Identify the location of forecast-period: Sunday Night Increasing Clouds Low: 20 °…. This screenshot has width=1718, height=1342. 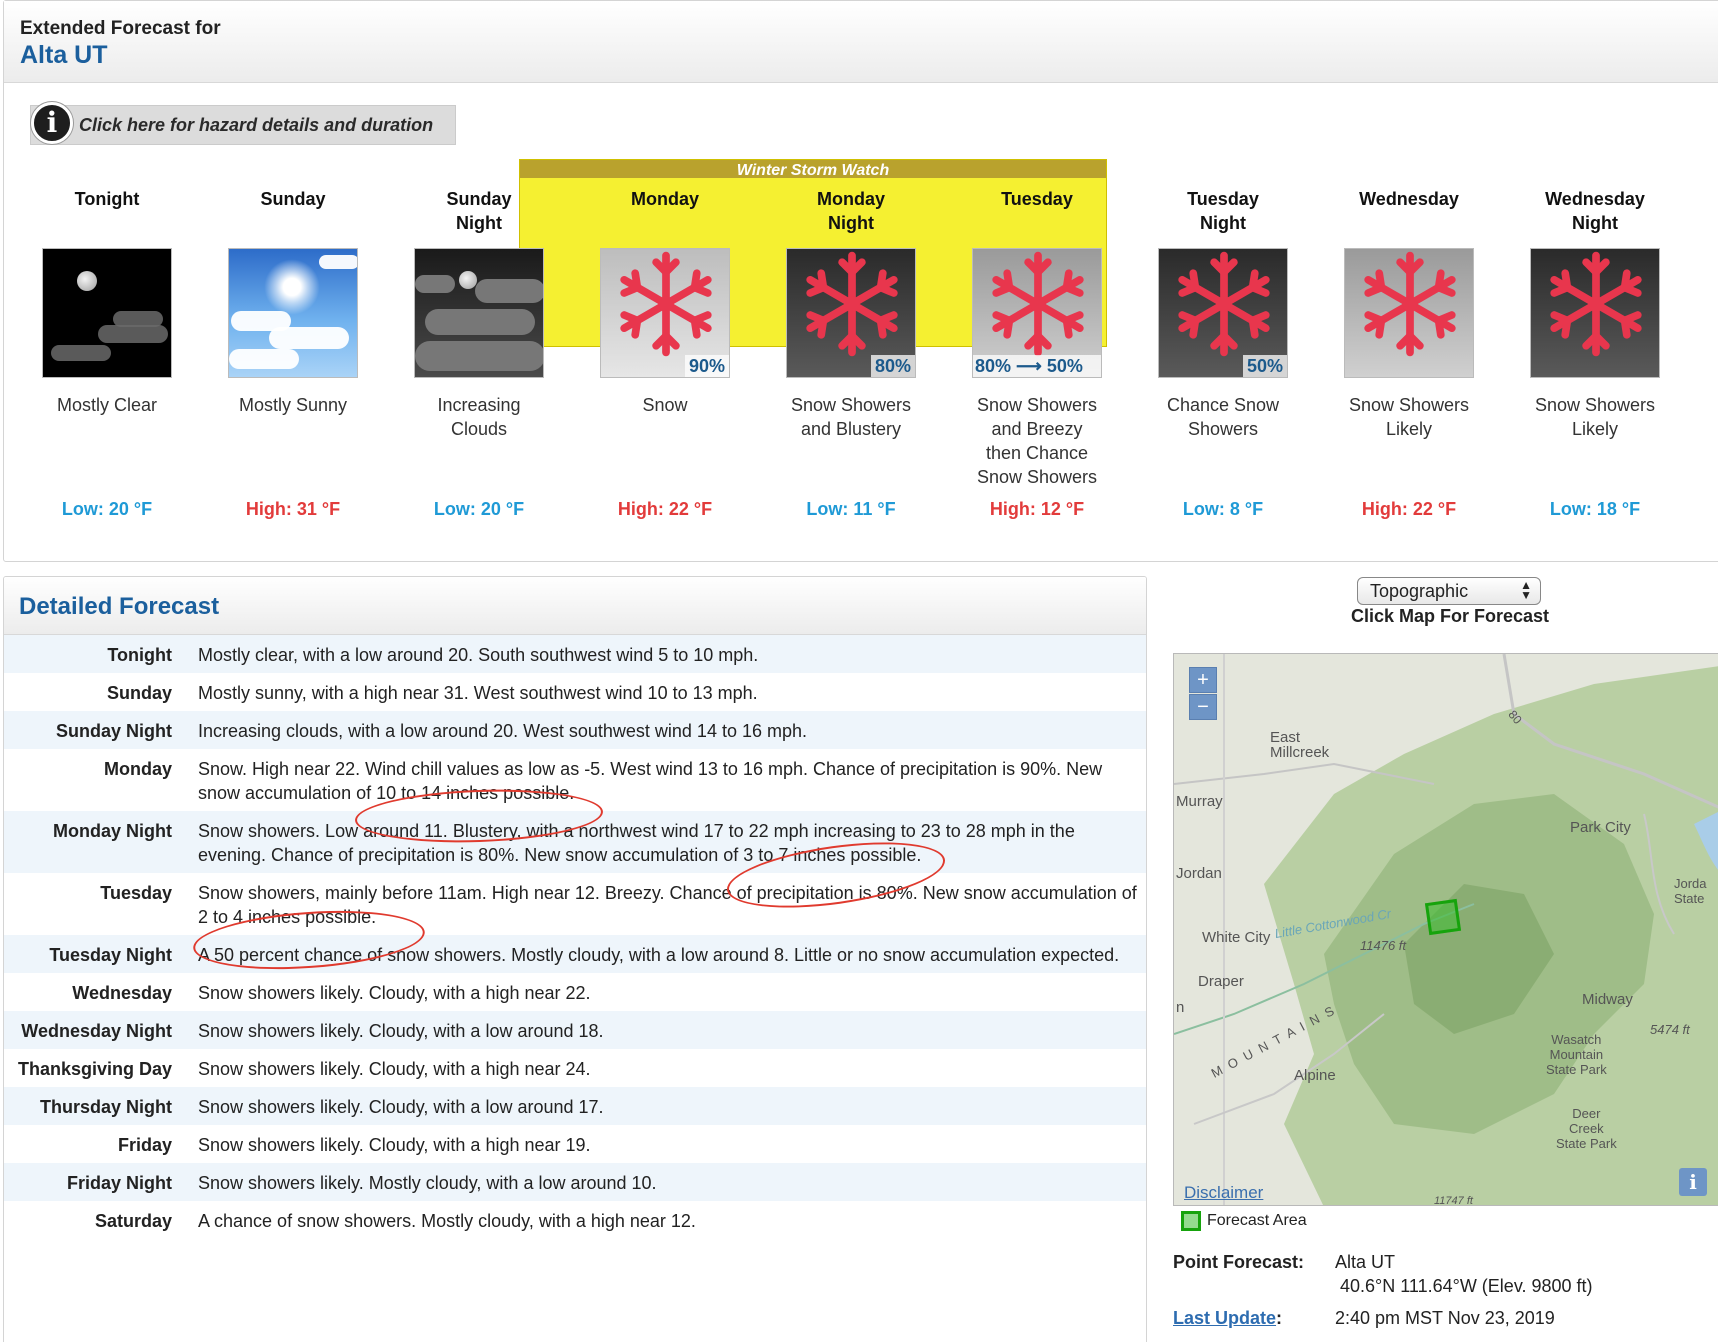
(479, 353).